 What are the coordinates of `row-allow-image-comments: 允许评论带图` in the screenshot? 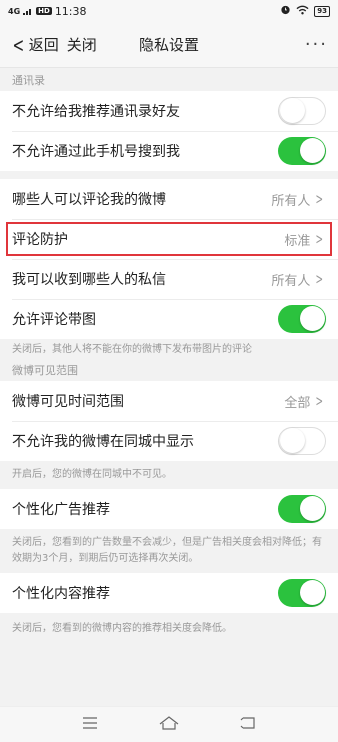 It's located at (169, 319).